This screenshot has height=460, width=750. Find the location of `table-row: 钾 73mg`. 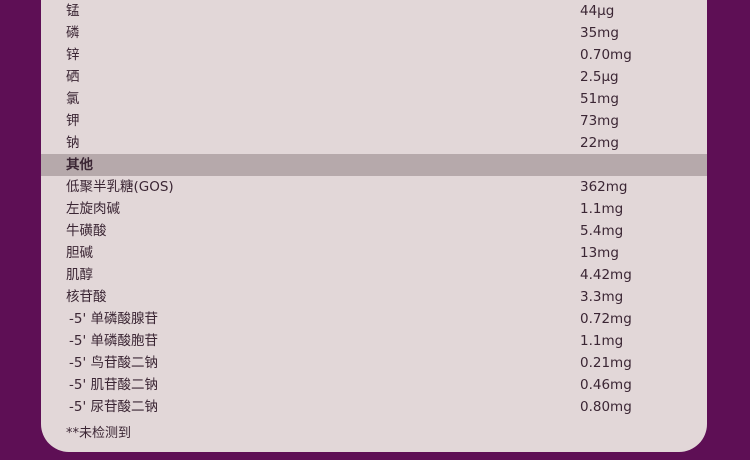

table-row: 钾 73mg is located at coordinates (374, 121).